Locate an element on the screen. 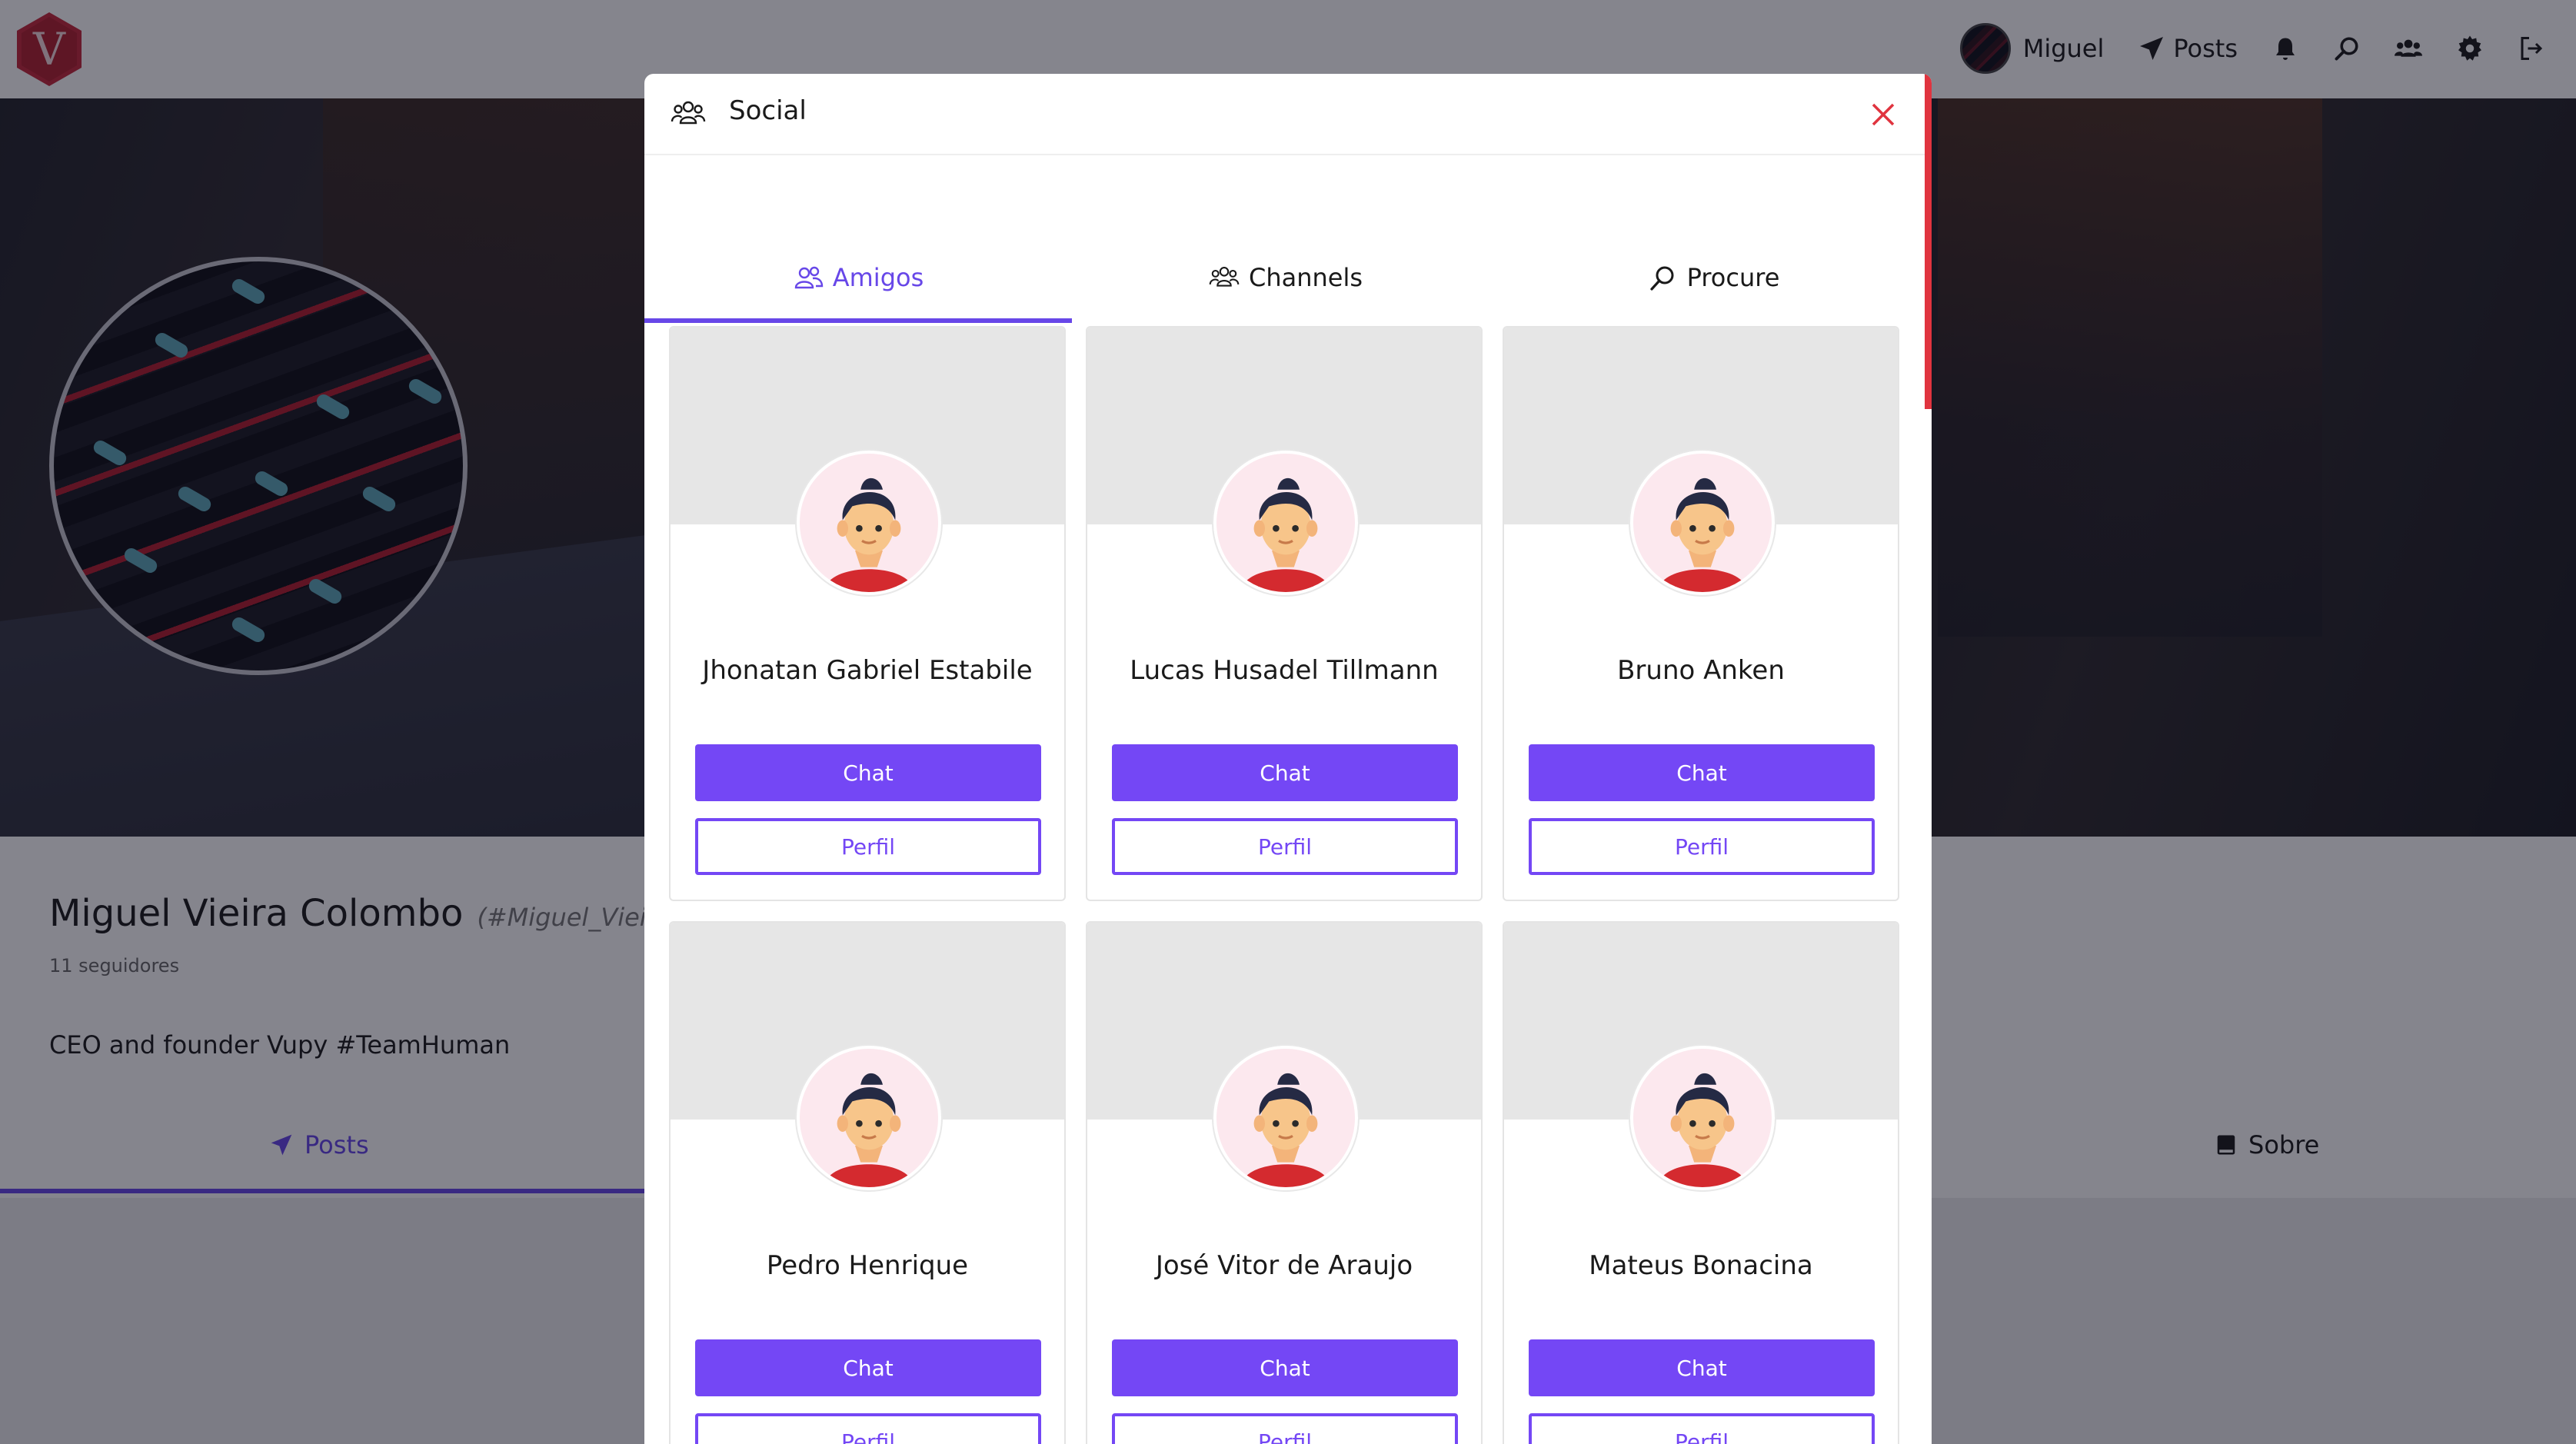  modal-header: Social is located at coordinates (1288, 114).